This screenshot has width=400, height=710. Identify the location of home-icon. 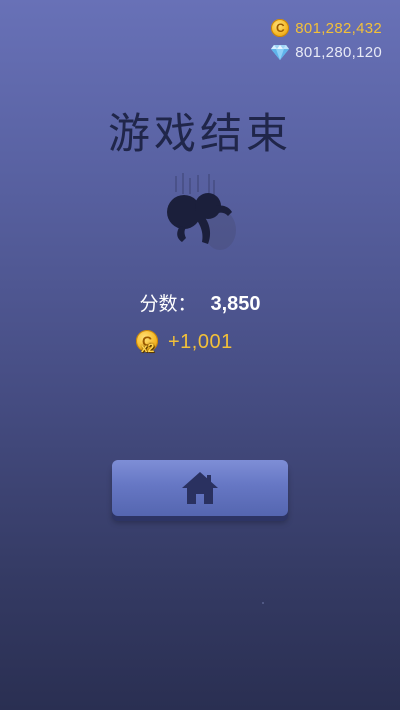
(200, 488).